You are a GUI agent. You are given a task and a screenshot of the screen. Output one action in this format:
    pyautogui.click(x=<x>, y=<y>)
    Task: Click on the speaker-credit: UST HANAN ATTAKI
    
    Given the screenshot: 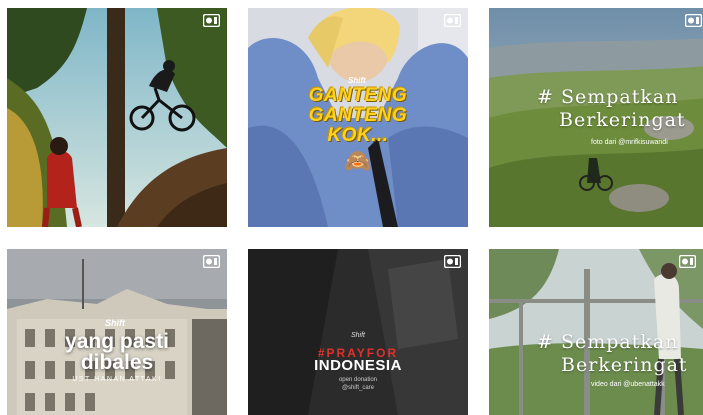 What is the action you would take?
    pyautogui.click(x=117, y=379)
    